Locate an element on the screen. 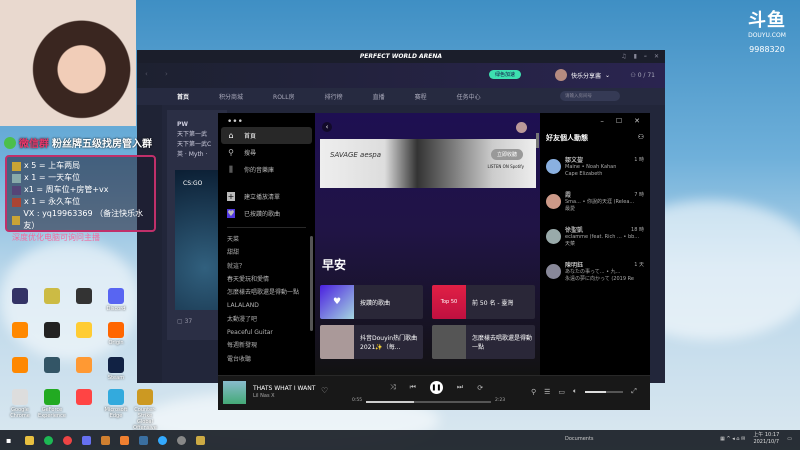 The width and height of the screenshot is (800, 450). nav-home: ⌂ 首頁 is located at coordinates (266, 135).